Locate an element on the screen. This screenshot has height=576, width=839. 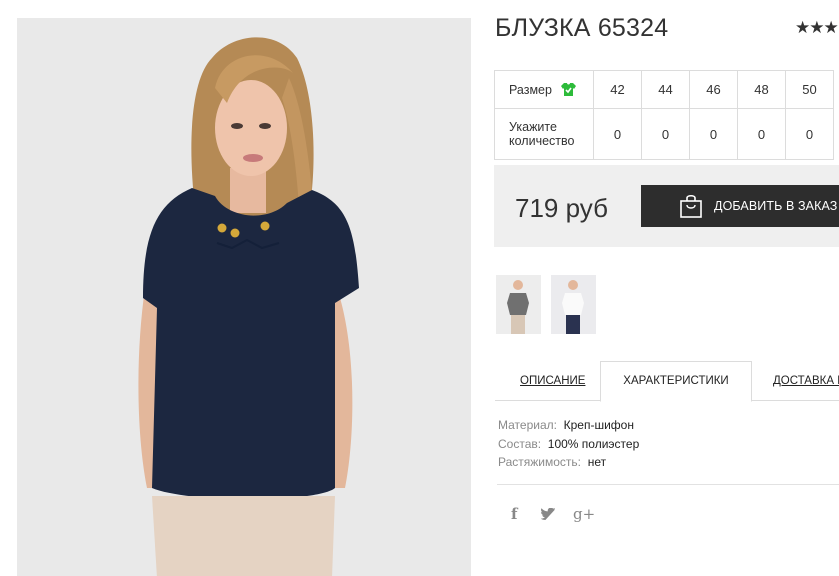
quantity-input-42: 0 is located at coordinates (617, 134).